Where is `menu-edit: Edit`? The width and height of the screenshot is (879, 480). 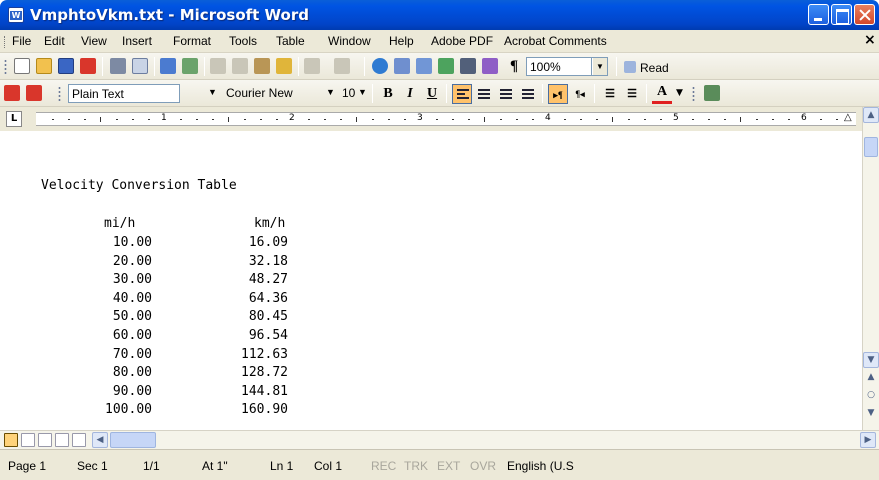 menu-edit: Edit is located at coordinates (54, 41).